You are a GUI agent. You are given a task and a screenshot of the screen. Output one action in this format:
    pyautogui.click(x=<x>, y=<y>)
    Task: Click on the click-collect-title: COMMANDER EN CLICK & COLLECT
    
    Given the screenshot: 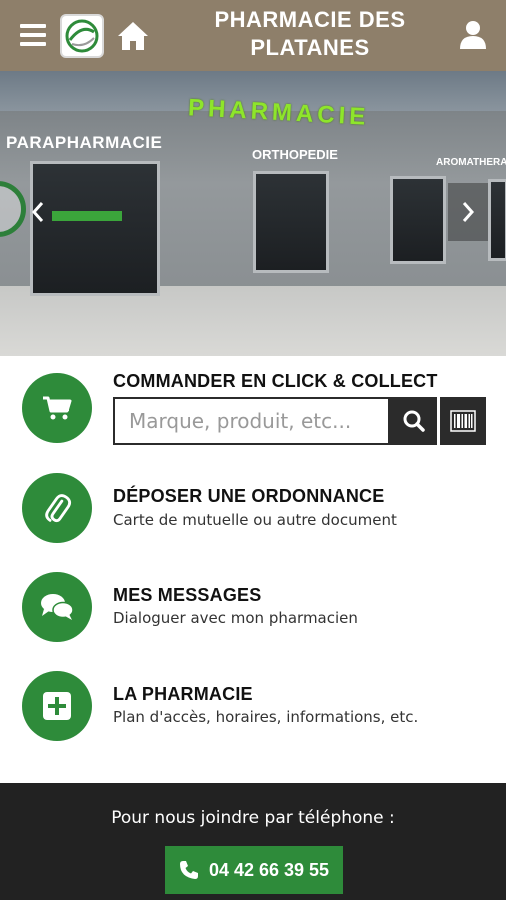 What is the action you would take?
    pyautogui.click(x=275, y=381)
    